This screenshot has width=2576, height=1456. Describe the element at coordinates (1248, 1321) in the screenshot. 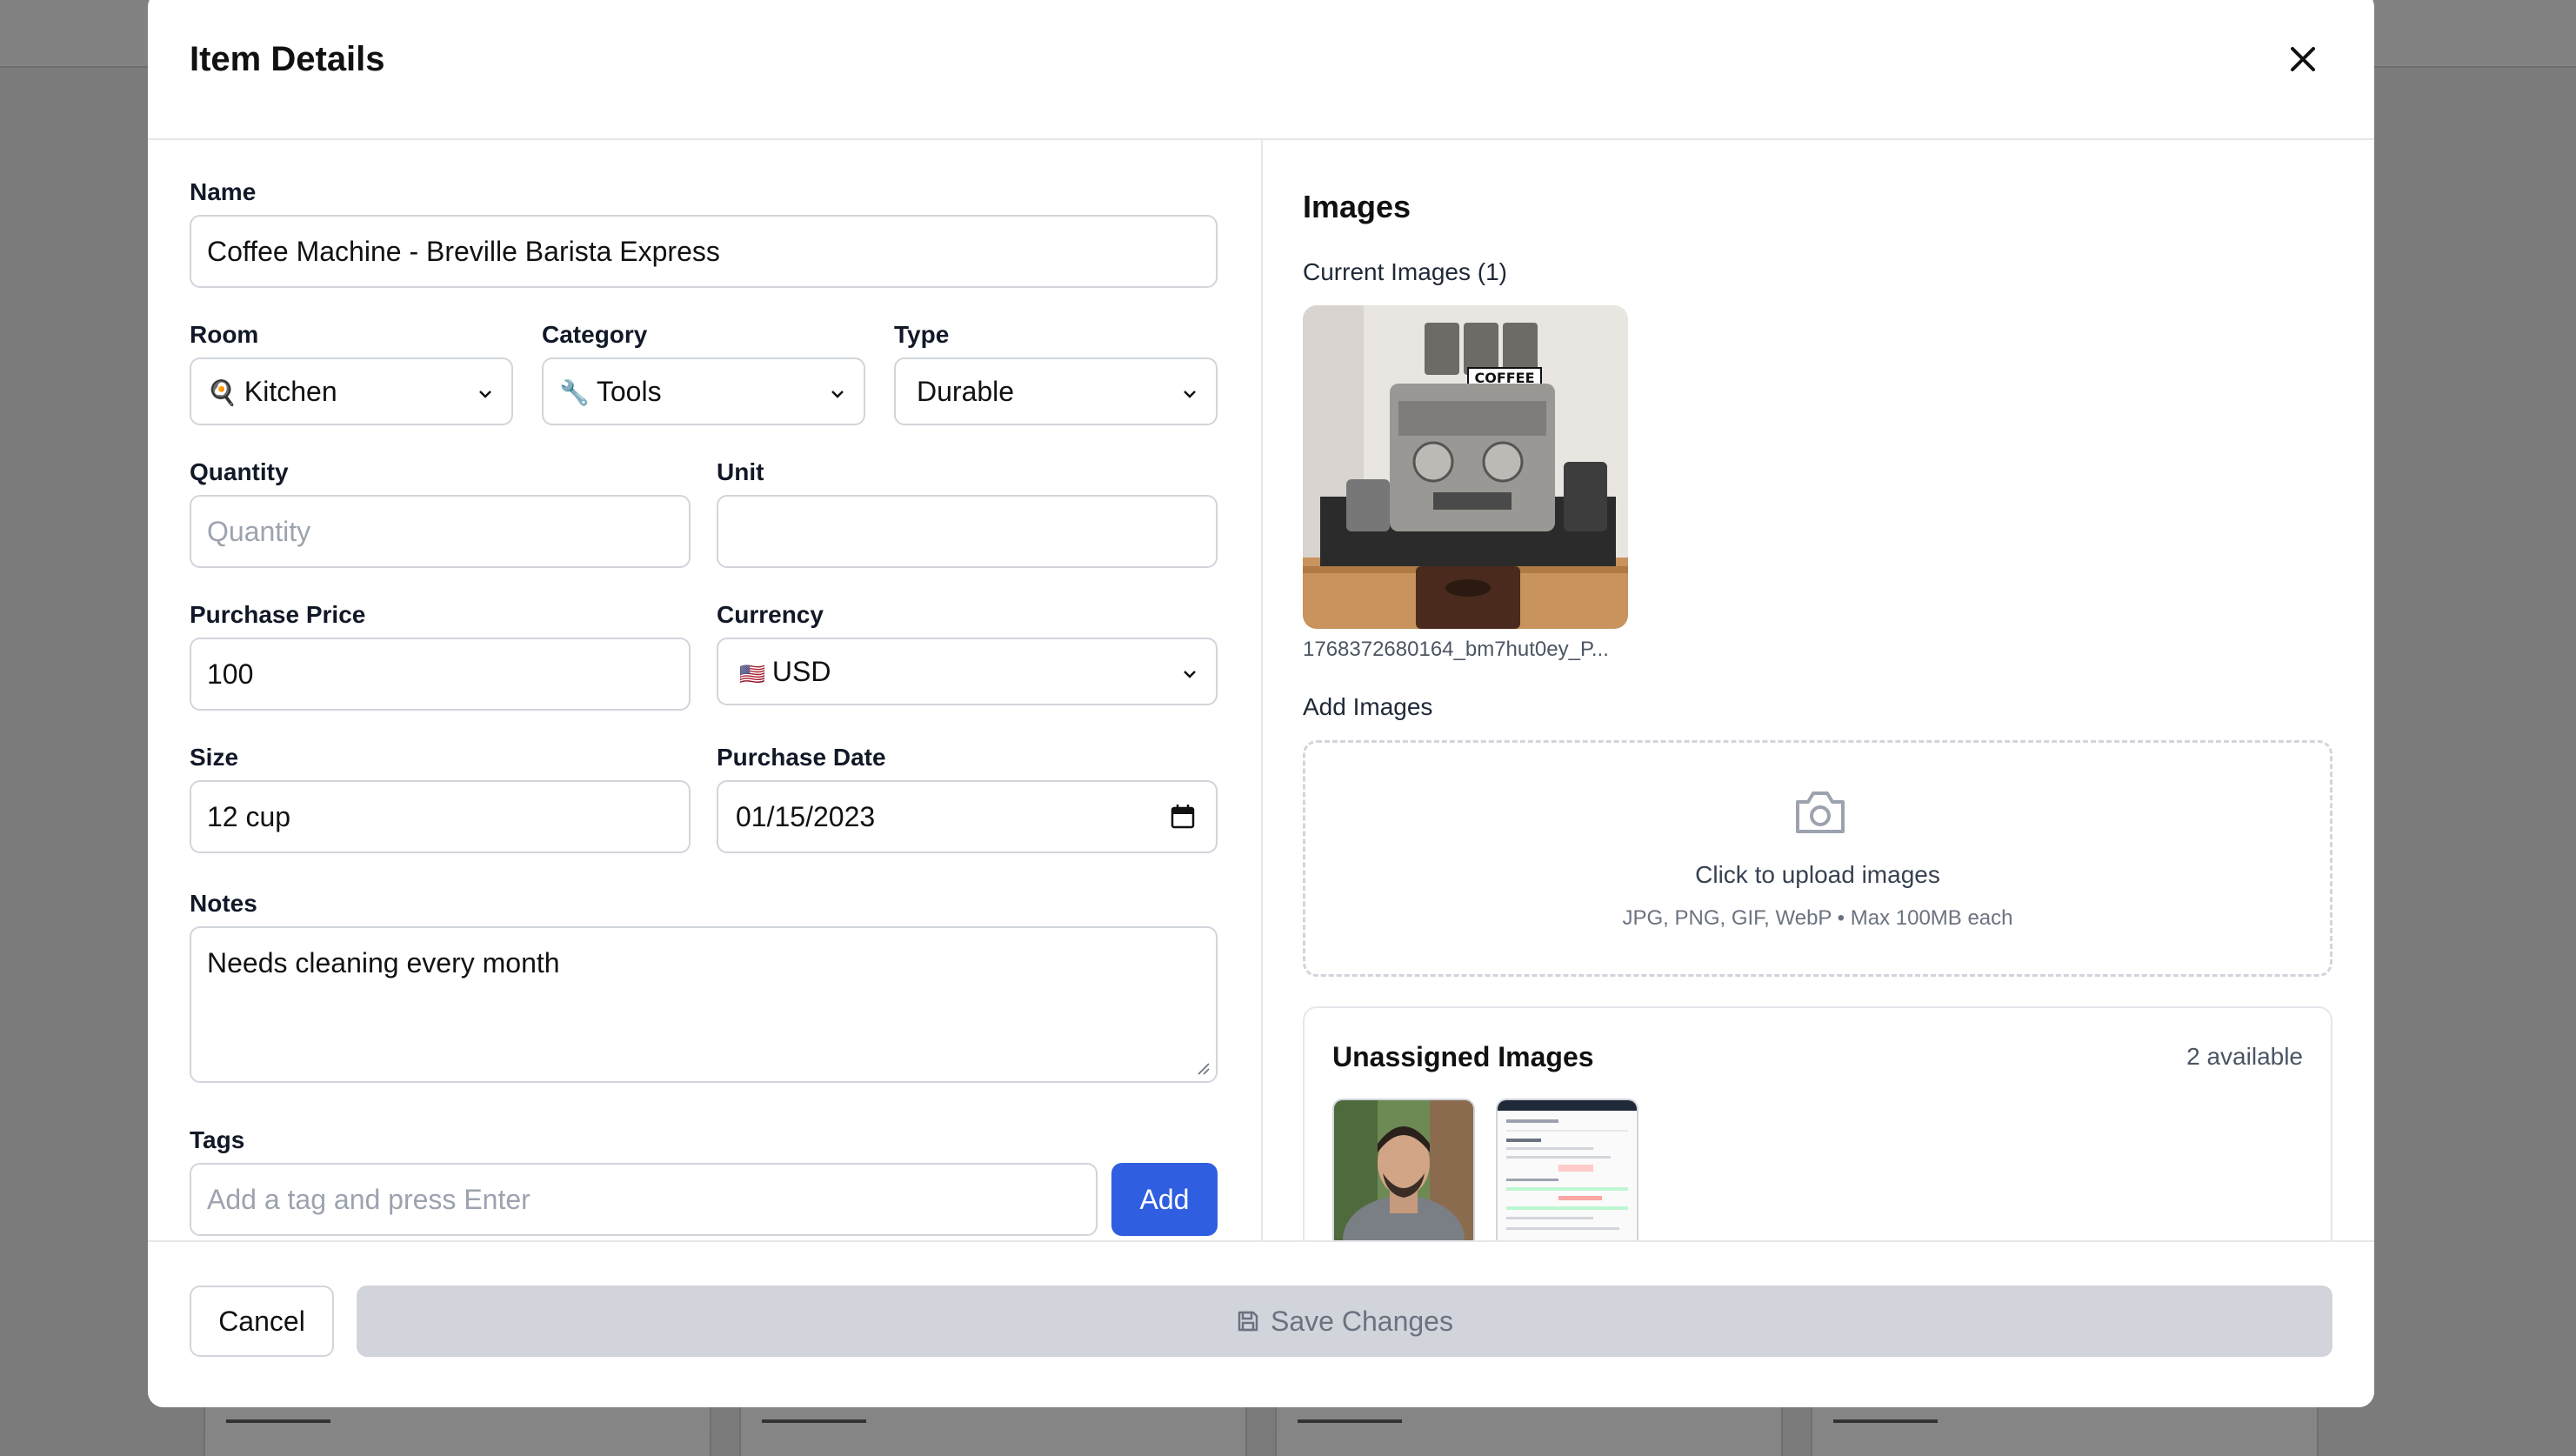

I see `save-icon` at that location.